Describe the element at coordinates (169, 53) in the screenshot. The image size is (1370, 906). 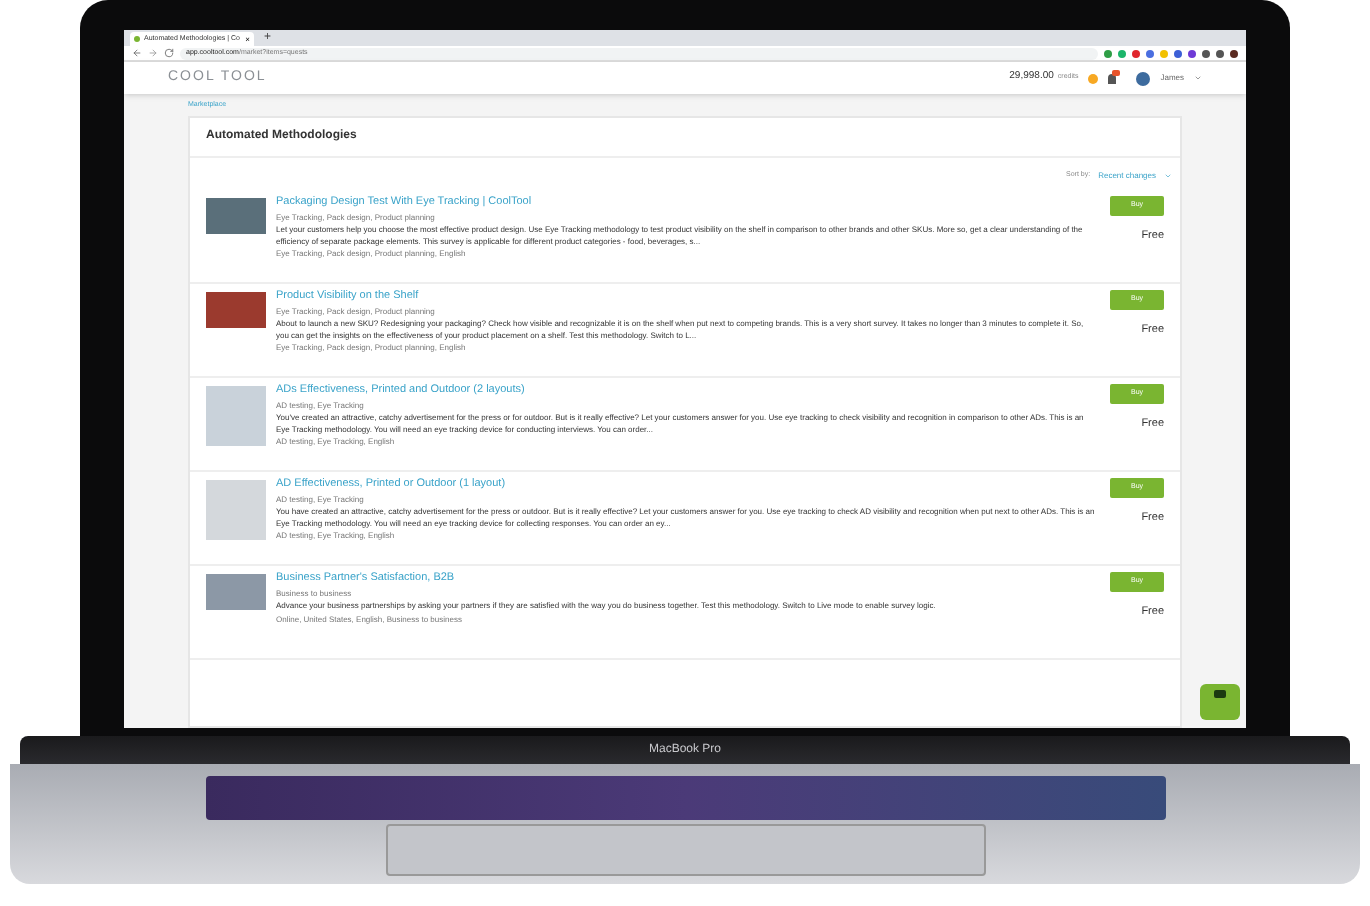
I see `reload-icon` at that location.